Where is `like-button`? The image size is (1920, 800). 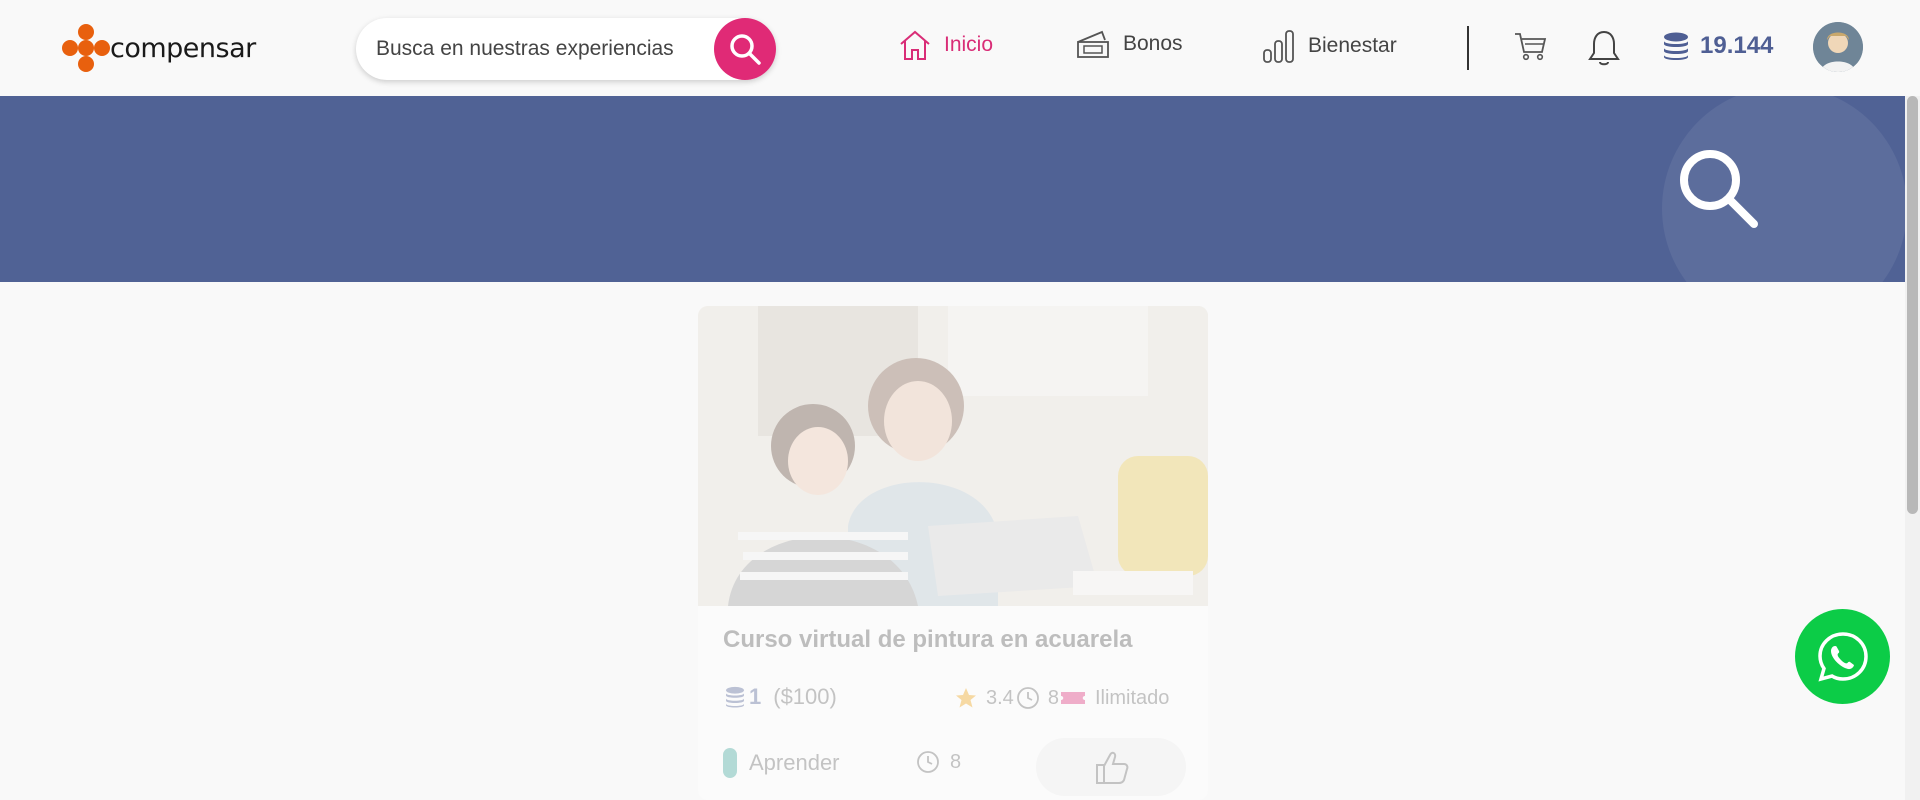 like-button is located at coordinates (1111, 767).